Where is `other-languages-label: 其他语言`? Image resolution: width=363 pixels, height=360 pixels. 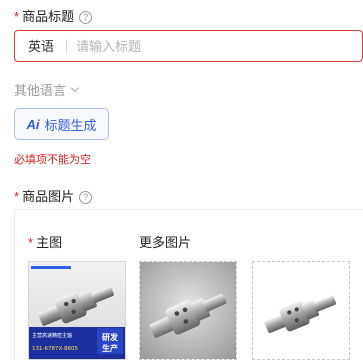
other-languages-label: 其他语言 is located at coordinates (40, 90).